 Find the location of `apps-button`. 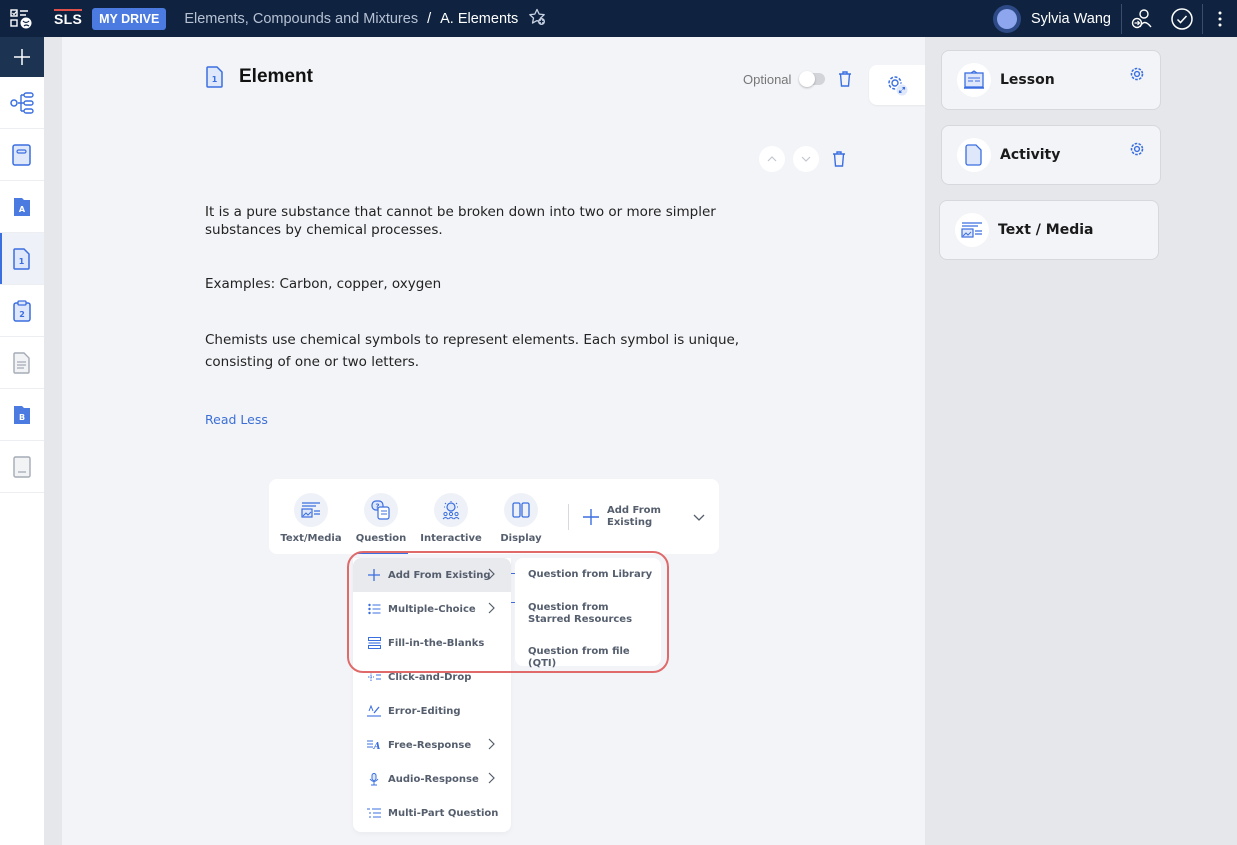

apps-button is located at coordinates (22, 18).